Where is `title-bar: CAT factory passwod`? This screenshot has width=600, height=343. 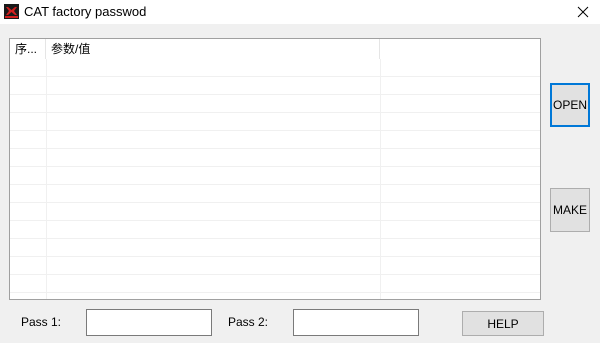 title-bar: CAT factory passwod is located at coordinates (300, 12).